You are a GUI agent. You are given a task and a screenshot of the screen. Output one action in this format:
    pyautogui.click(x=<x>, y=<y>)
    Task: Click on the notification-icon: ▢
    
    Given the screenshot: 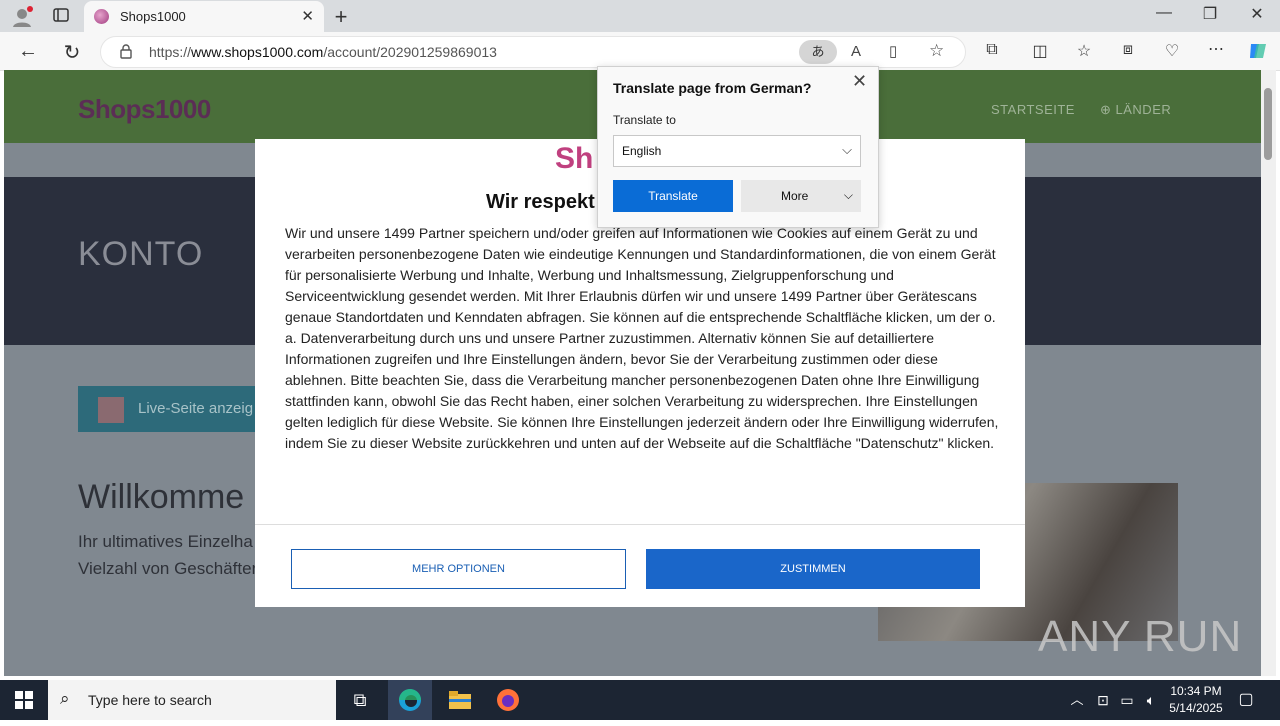 What is the action you would take?
    pyautogui.click(x=1246, y=700)
    